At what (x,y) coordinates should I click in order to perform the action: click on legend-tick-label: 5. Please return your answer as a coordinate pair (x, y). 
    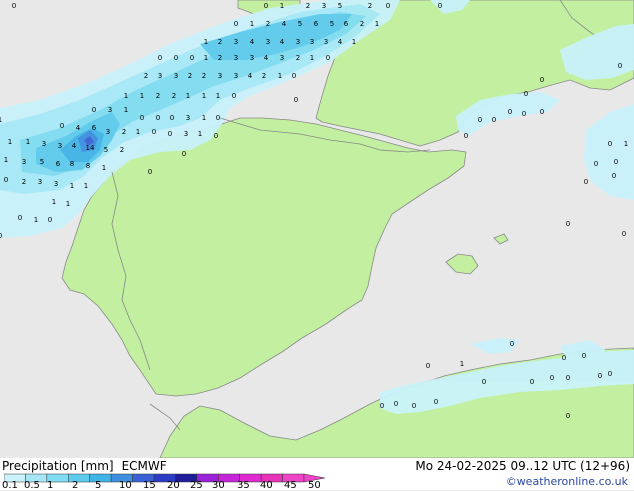
    Looking at the image, I should click on (98, 485).